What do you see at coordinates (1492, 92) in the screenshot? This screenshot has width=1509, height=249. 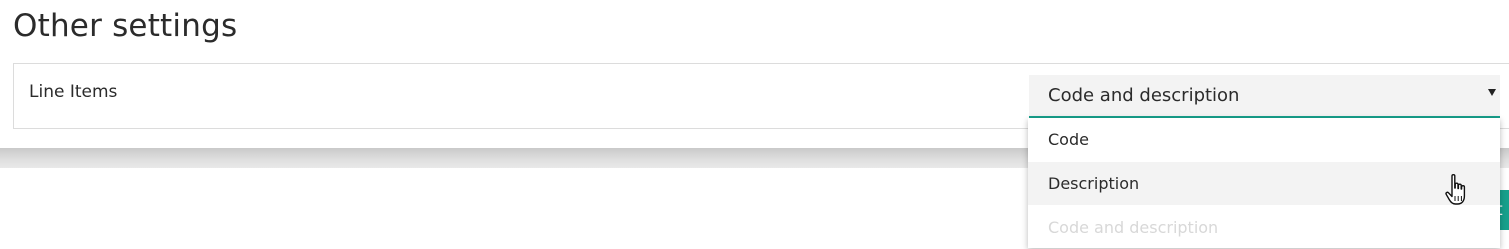 I see `dropdown-arrow-icon` at bounding box center [1492, 92].